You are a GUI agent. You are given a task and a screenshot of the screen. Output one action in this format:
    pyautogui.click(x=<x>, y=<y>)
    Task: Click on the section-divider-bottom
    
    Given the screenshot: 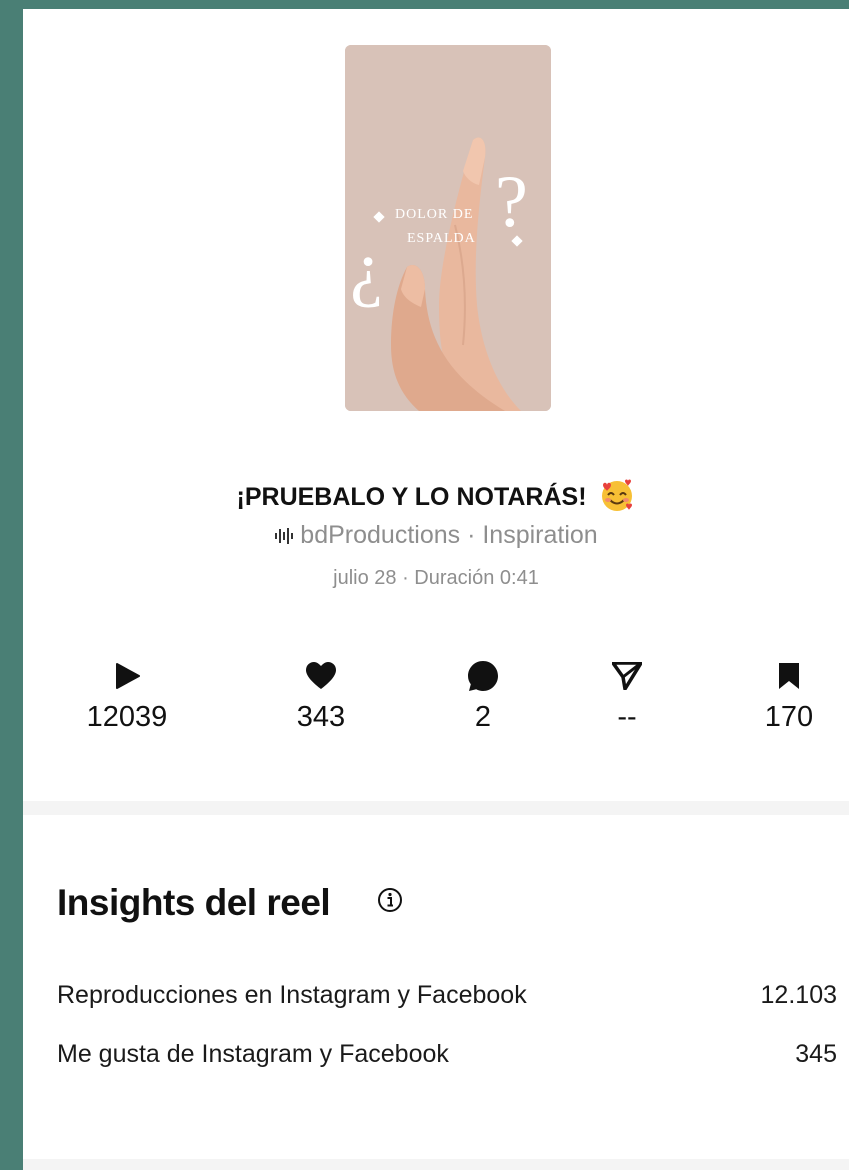 What is the action you would take?
    pyautogui.click(x=436, y=1164)
    